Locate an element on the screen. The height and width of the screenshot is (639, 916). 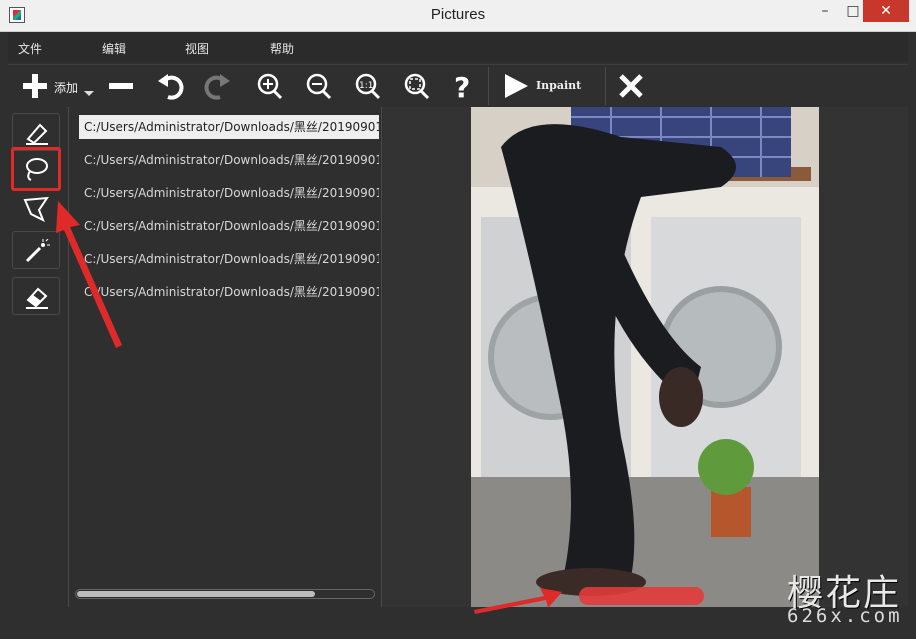
fit-icon is located at coordinates (417, 86).